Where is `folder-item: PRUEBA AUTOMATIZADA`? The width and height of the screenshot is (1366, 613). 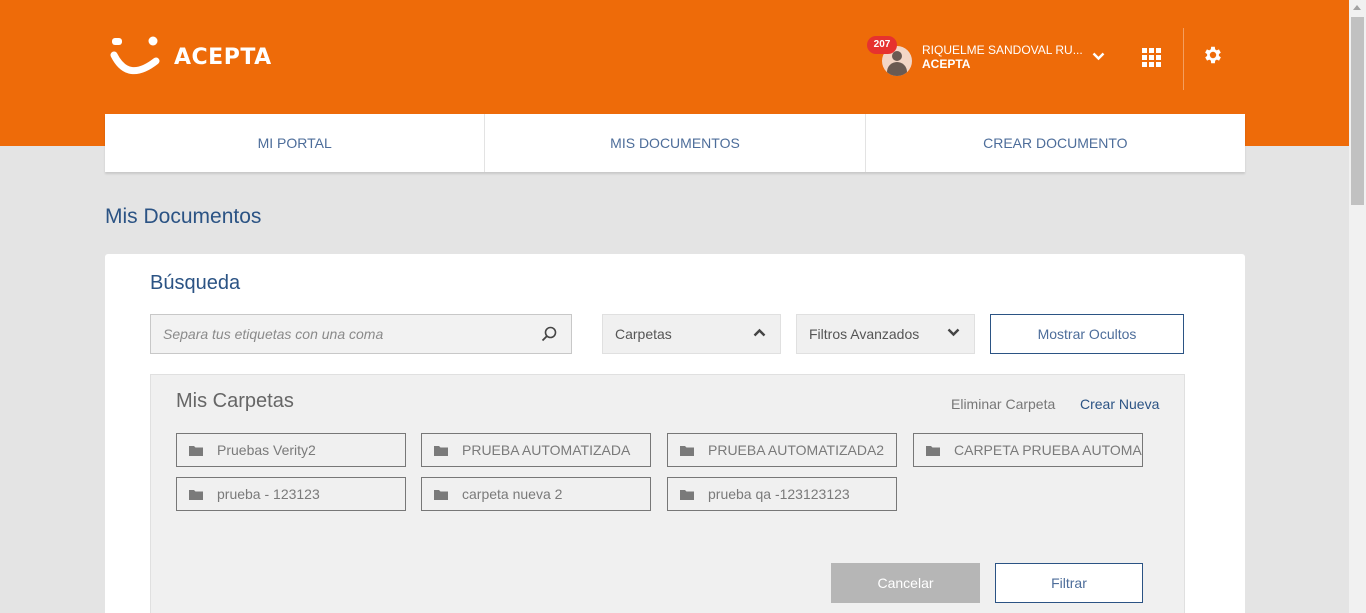
folder-item: PRUEBA AUTOMATIZADA is located at coordinates (536, 450).